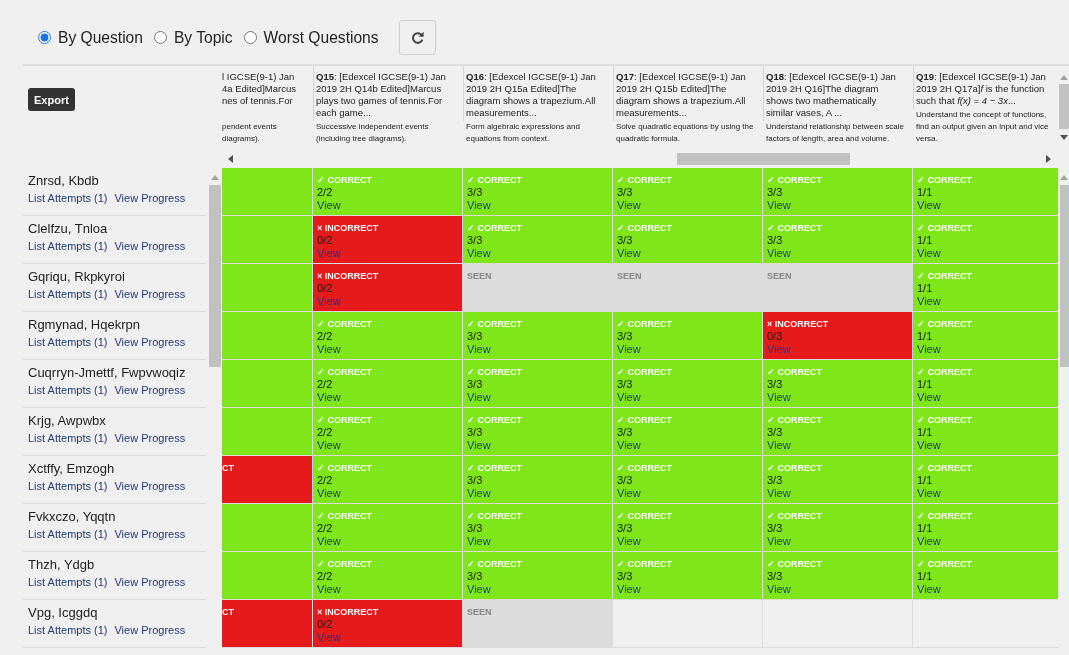  What do you see at coordinates (311, 37) in the screenshot?
I see `view-mode-option: Worst Questions` at bounding box center [311, 37].